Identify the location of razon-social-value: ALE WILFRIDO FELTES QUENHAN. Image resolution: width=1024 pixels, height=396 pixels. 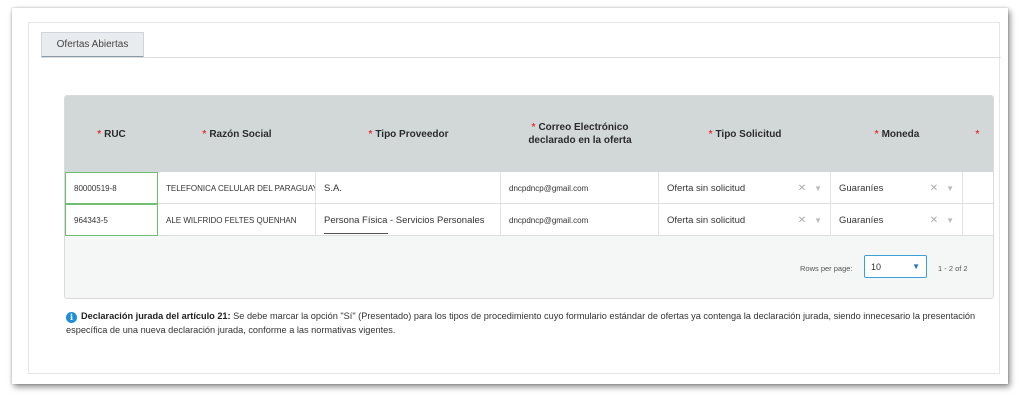
(231, 220).